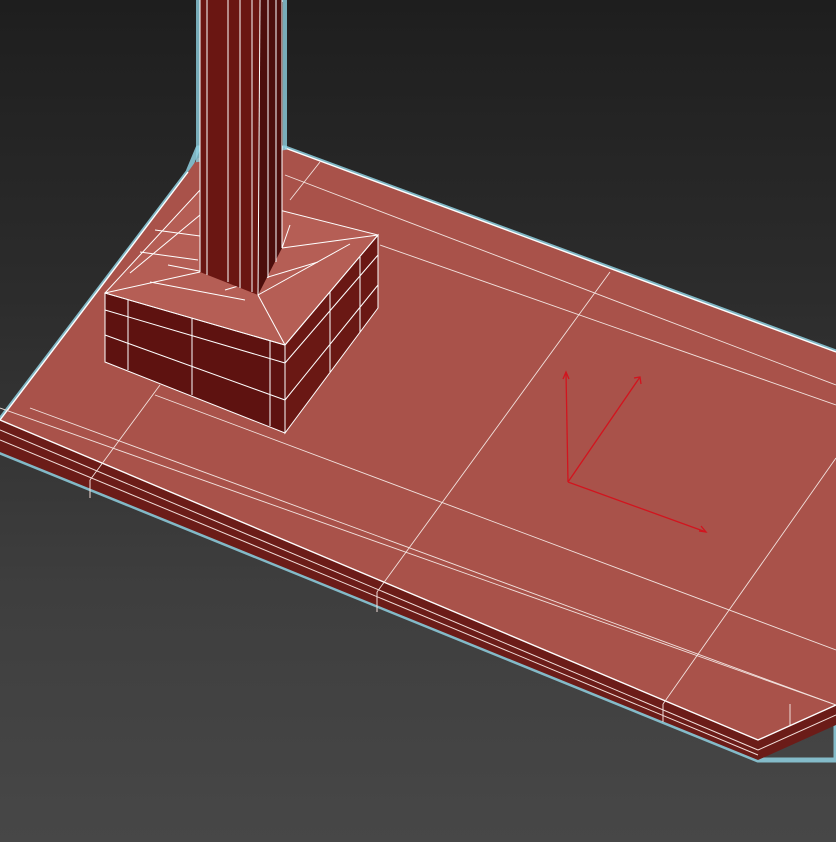 This screenshot has height=842, width=836. What do you see at coordinates (230, 147) in the screenshot?
I see `shaft-front-face` at bounding box center [230, 147].